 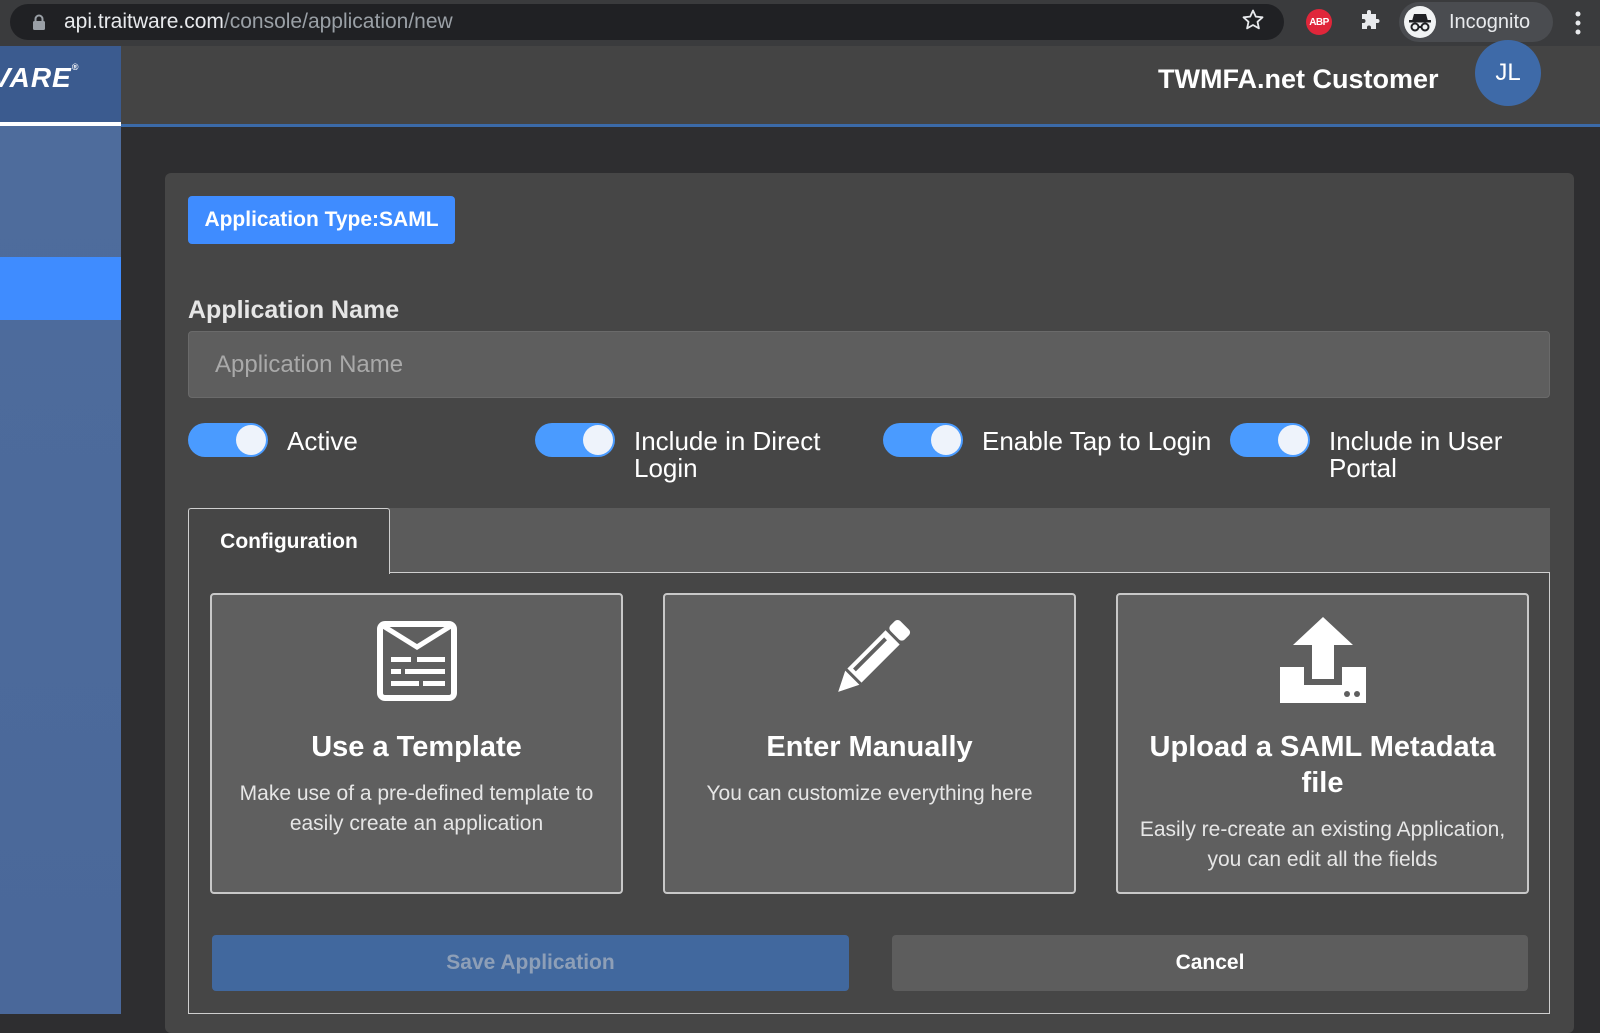 I want to click on abp-label: ABP, so click(x=1319, y=22).